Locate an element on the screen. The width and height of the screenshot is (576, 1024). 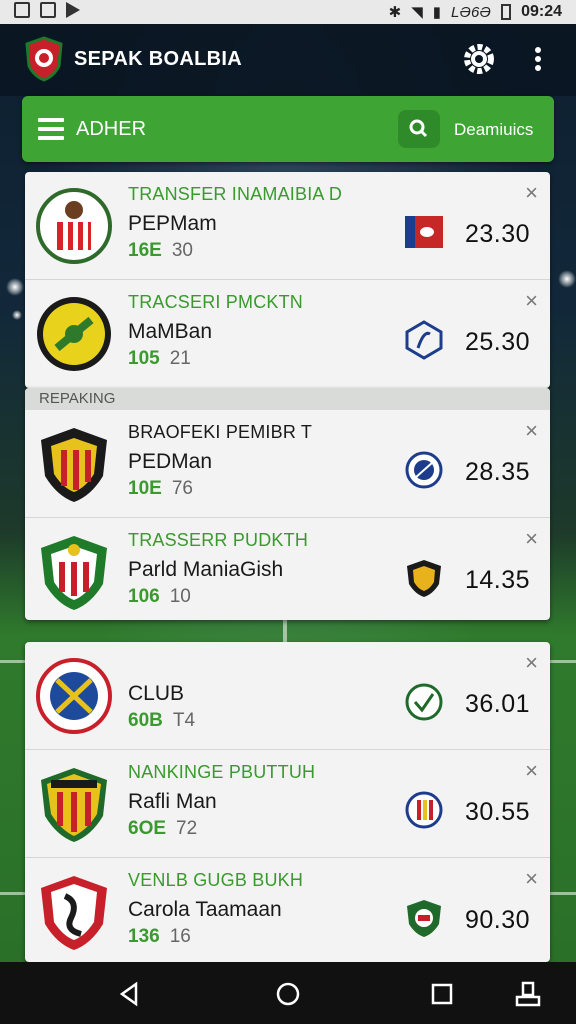
stats: 106 10 is located at coordinates (159, 597).